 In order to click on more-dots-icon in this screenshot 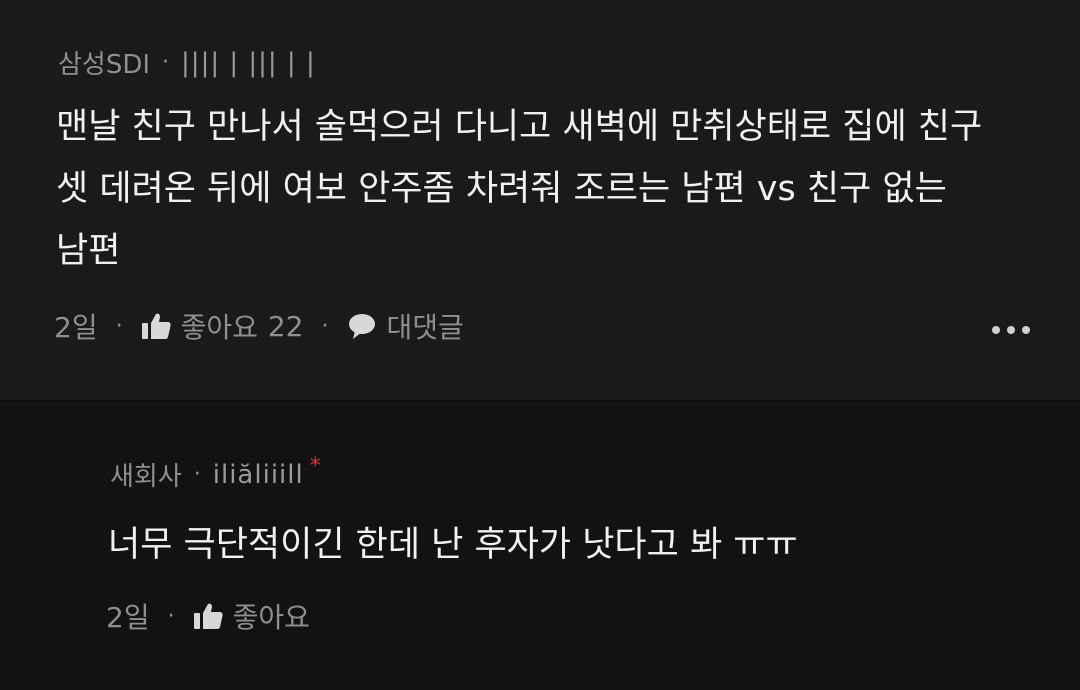, I will do `click(1011, 330)`.